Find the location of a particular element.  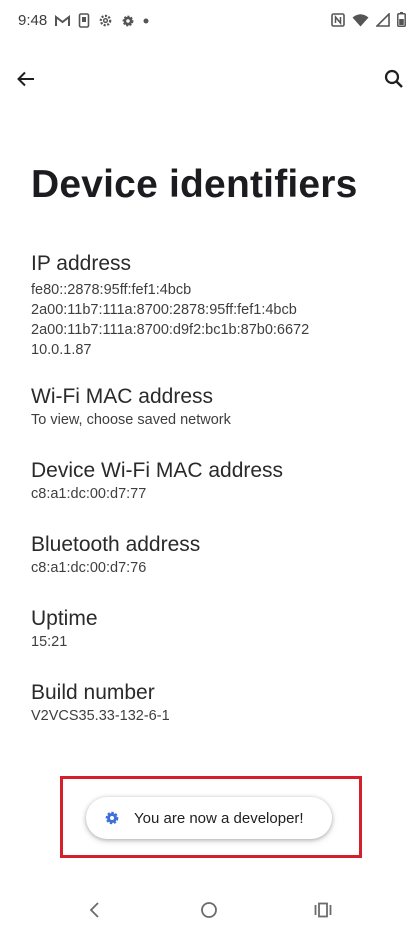

list-item-bluetooth-address: Bluetooth address c8:a1:dc:00:d7:76 is located at coordinates (220, 555).